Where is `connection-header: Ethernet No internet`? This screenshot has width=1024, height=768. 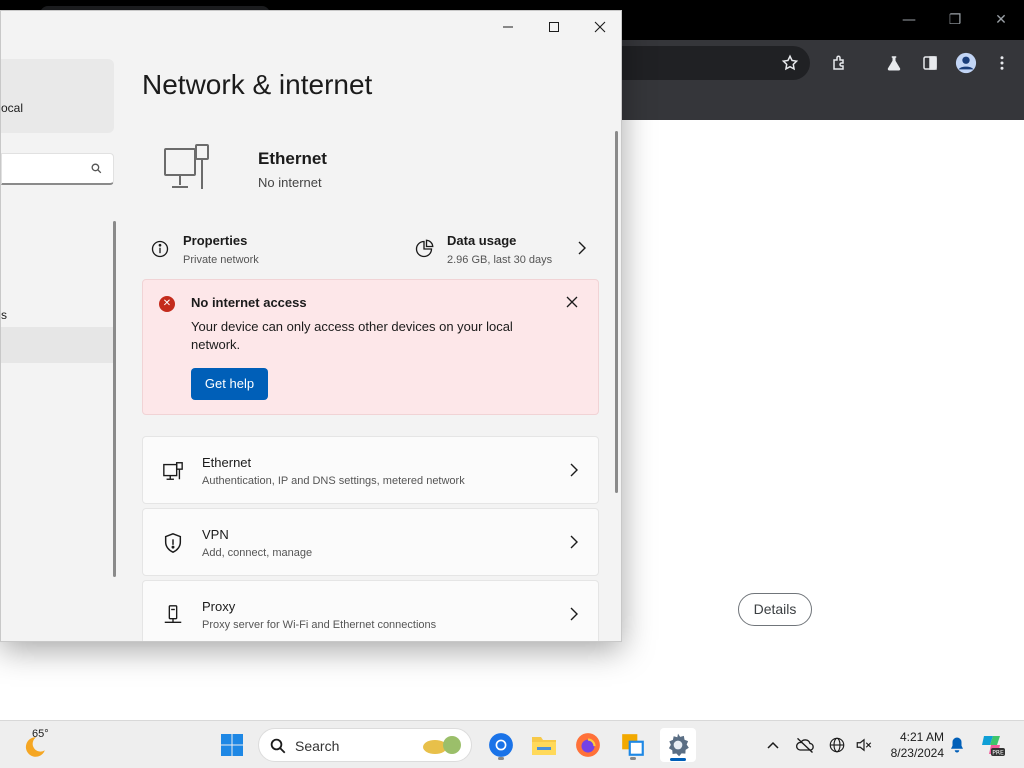
connection-header: Ethernet No internet is located at coordinates (377, 169).